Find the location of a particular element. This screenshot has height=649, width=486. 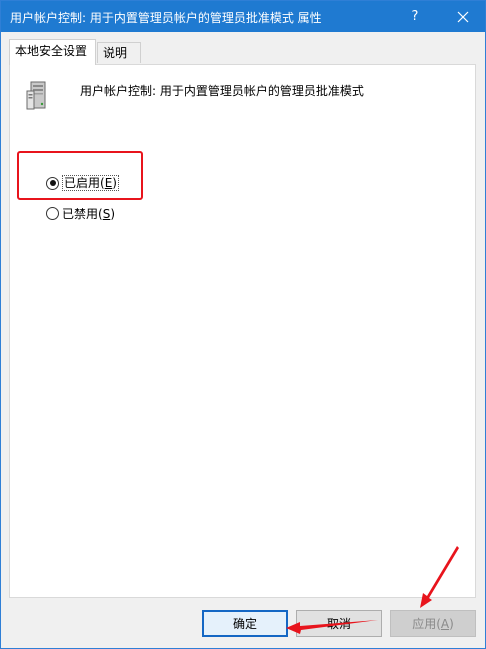

tab-local-security-setting: 本地安全设置 is located at coordinates (52, 52).